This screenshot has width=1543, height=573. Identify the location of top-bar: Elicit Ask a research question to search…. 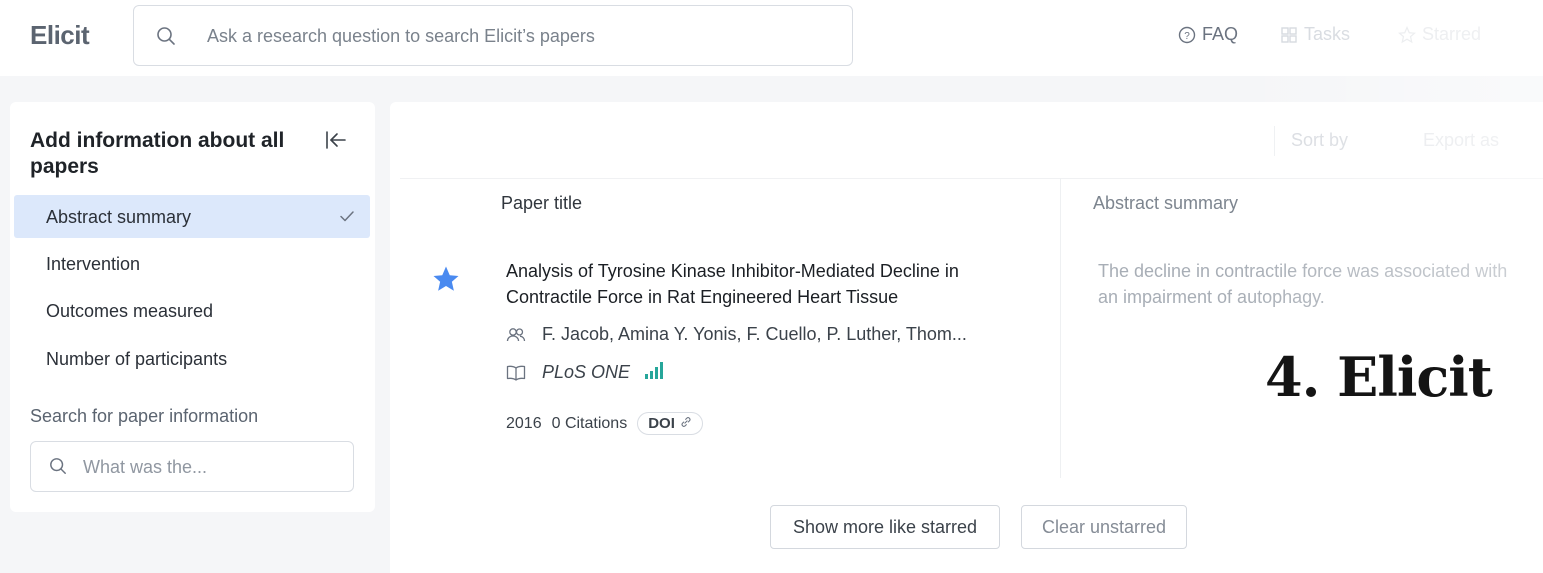
(771, 38).